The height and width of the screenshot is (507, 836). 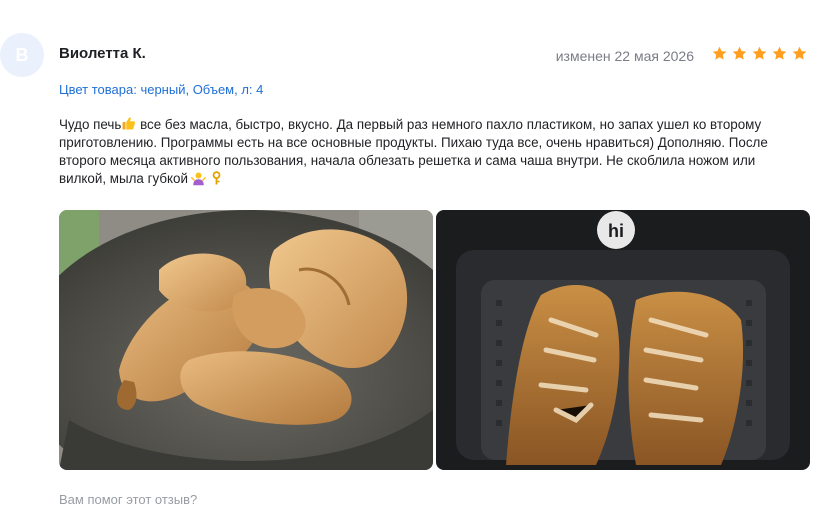 I want to click on person-shrugging-icon, so click(x=198, y=179).